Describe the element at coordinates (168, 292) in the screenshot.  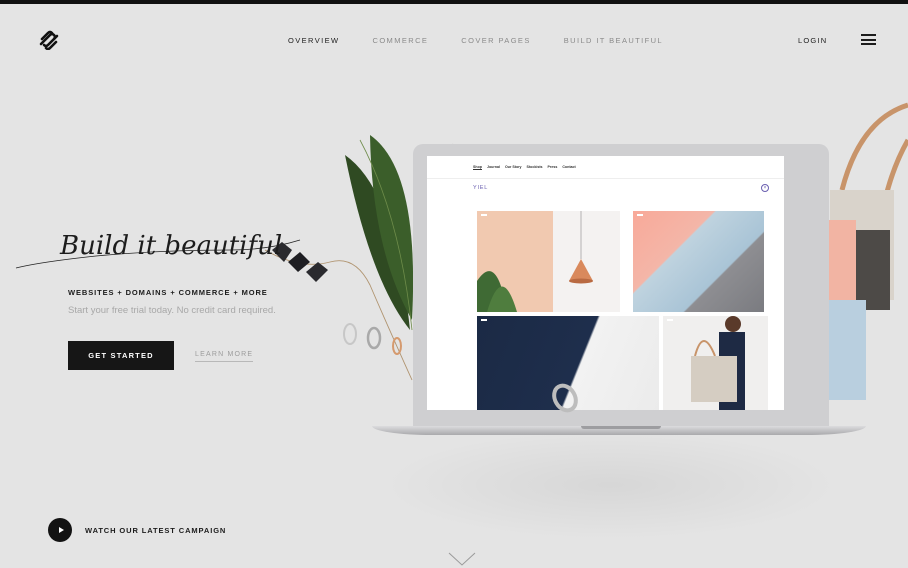
I see `hero-tagline: WEBSITES + DOMAINS + COMMERCE + MORE` at that location.